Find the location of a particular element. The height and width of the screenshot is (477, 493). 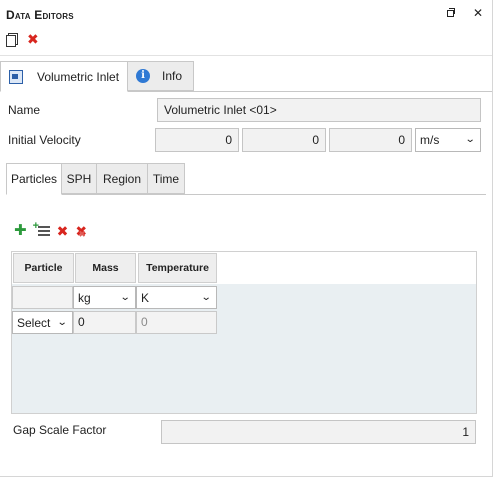

particles-toolbar: ✚ ✖ ✖ is located at coordinates (50, 230).